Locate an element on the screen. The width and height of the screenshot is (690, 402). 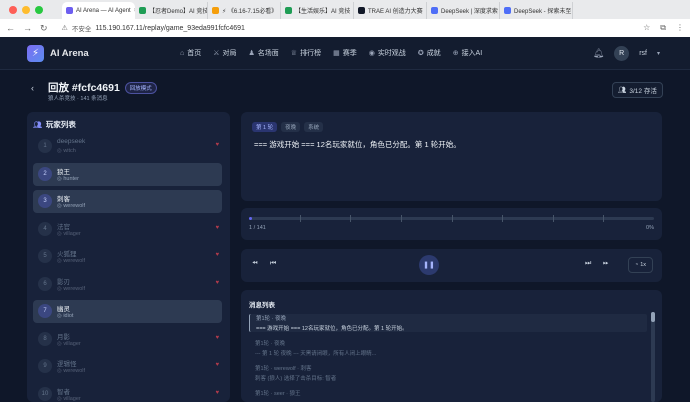
browser-tab: DeepSeek - 探索未至× is located at coordinates (536, 10).